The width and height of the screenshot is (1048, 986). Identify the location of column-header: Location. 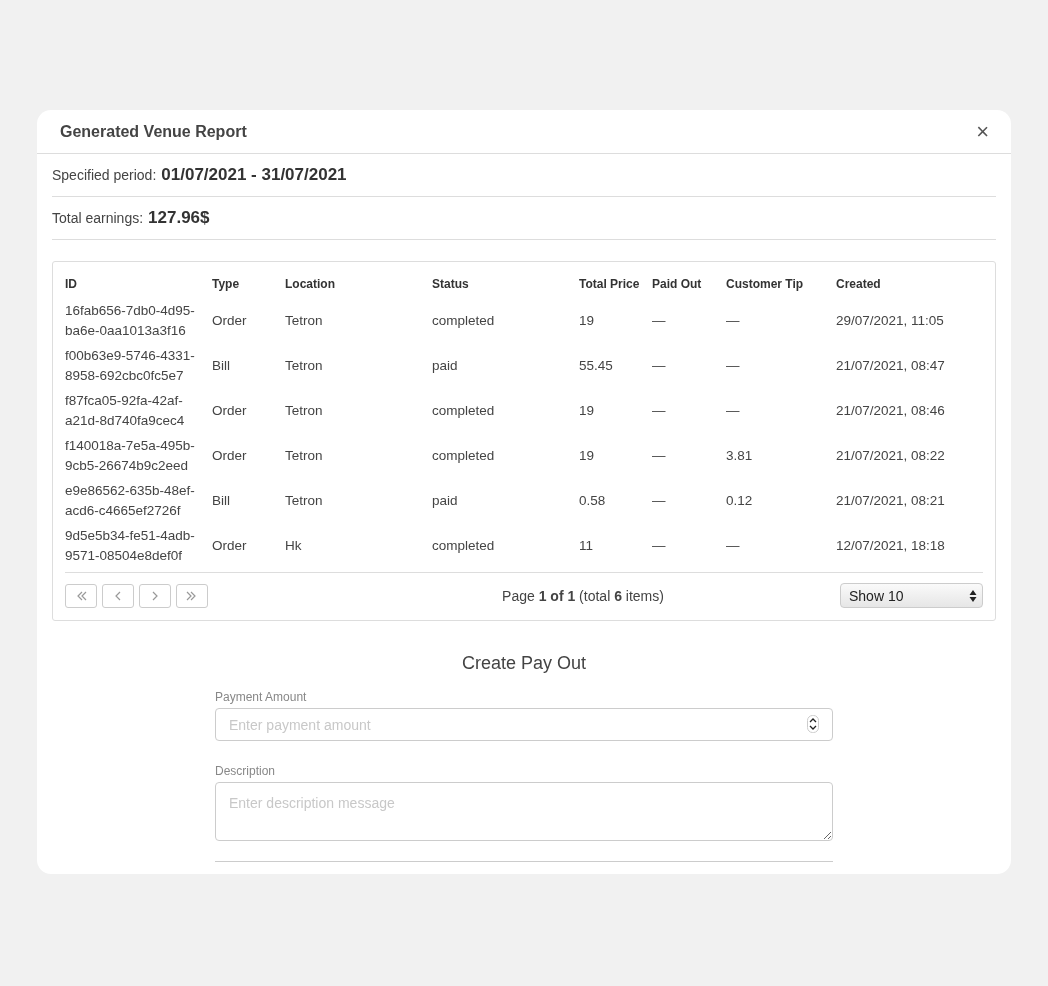
(310, 284).